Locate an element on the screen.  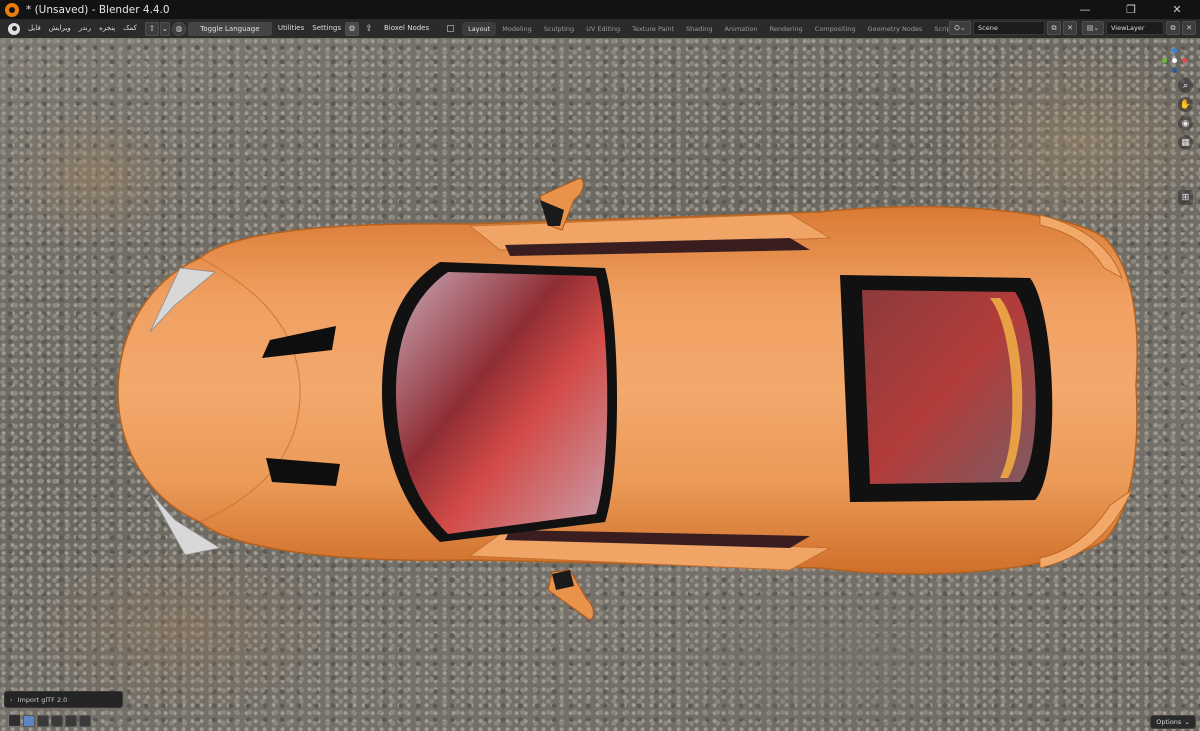
select-box-icon is located at coordinates (29, 720).